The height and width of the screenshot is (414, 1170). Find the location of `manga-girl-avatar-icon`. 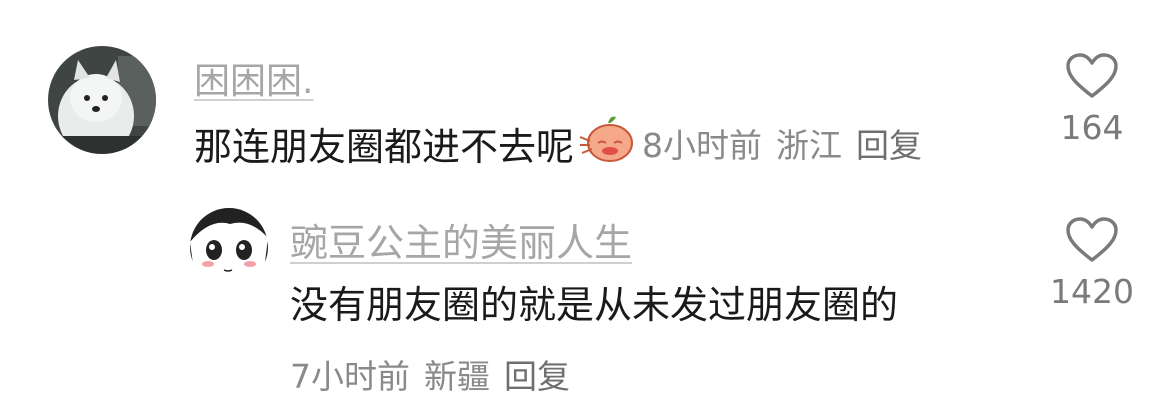

manga-girl-avatar-icon is located at coordinates (229, 247).